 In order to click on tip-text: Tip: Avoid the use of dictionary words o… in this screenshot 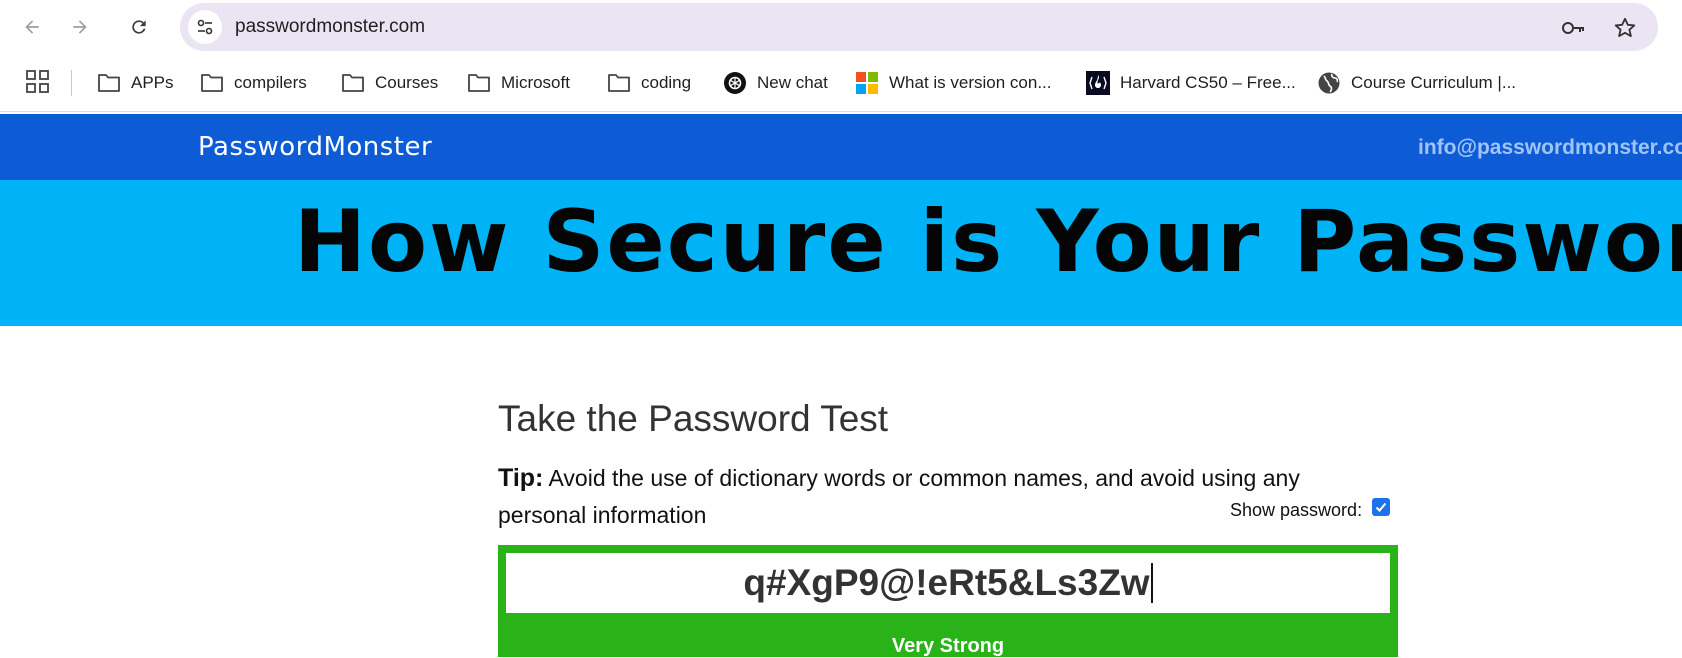, I will do `click(938, 497)`.